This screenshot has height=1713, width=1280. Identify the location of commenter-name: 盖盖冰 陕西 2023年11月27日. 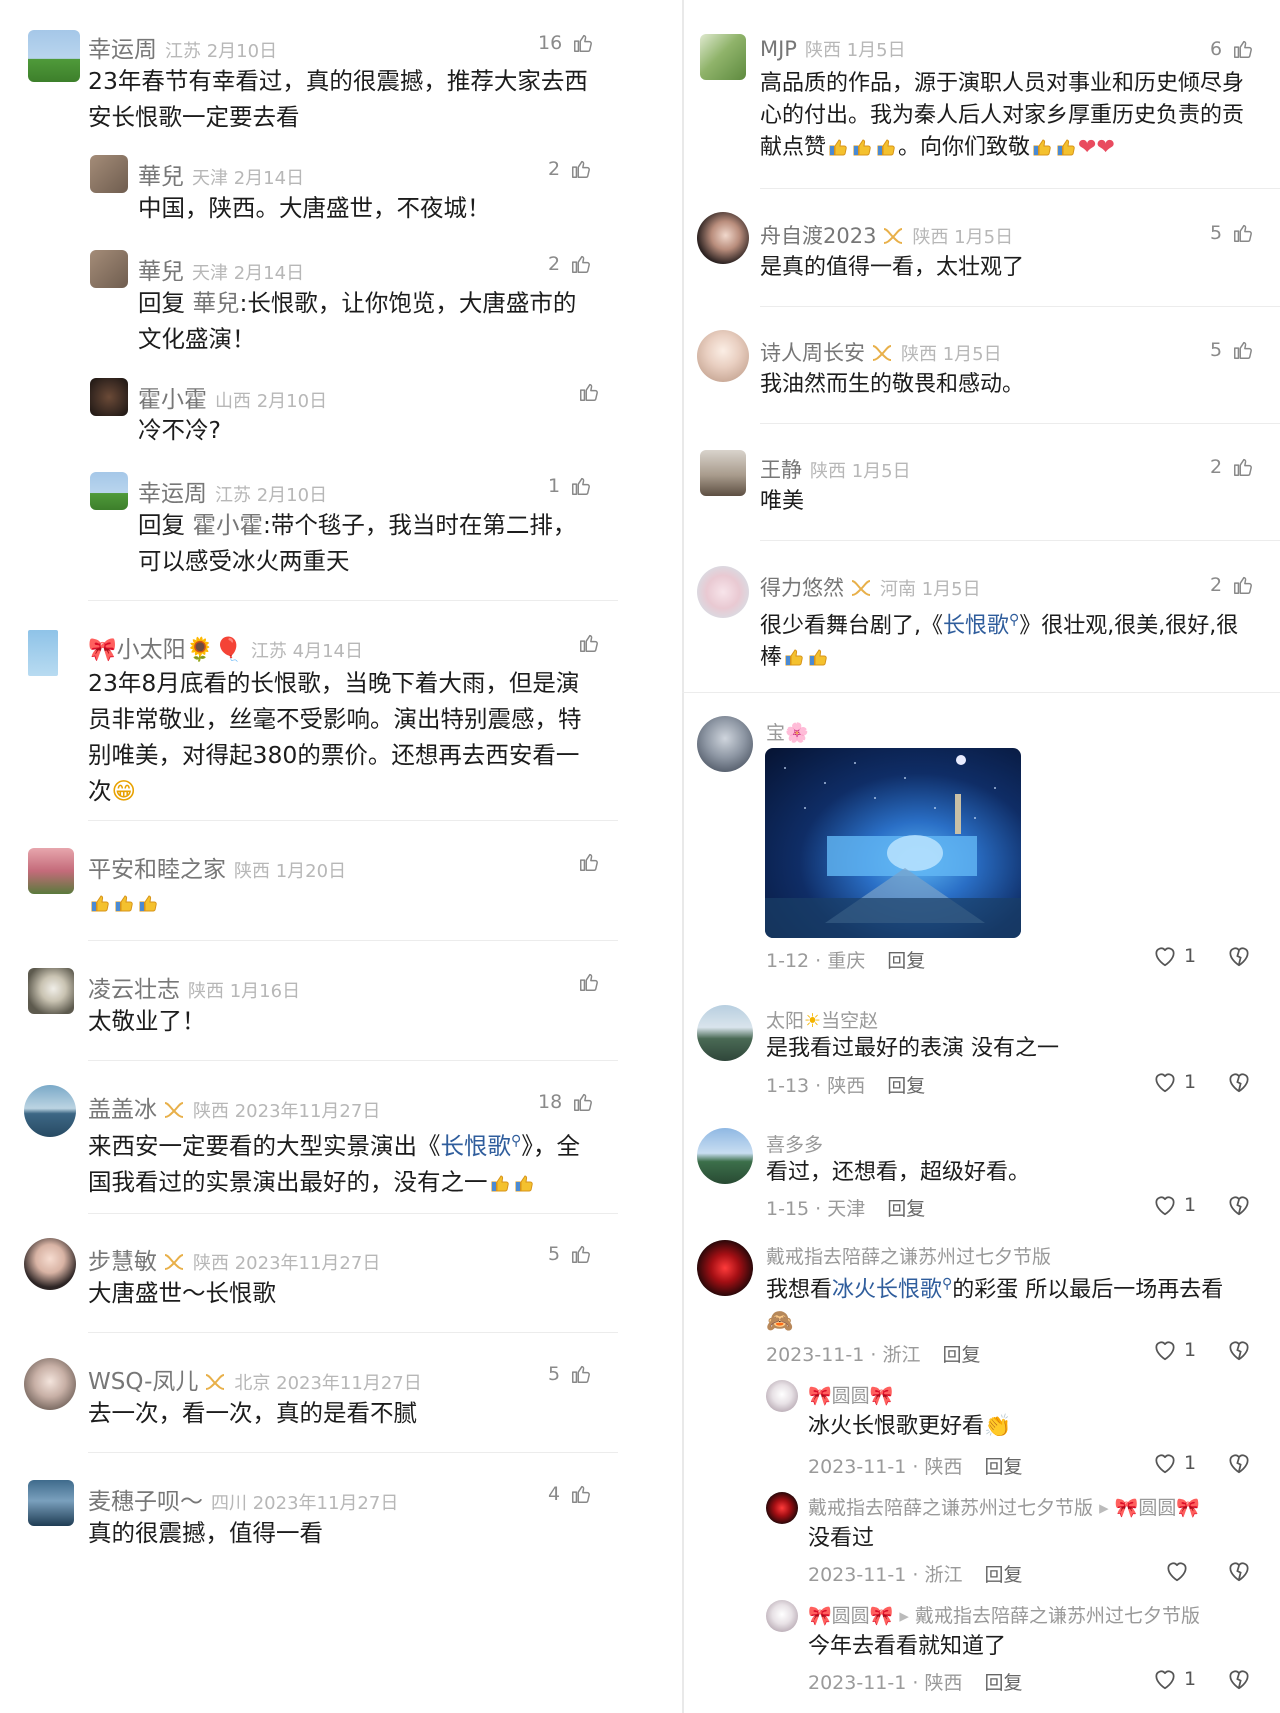
(234, 1107).